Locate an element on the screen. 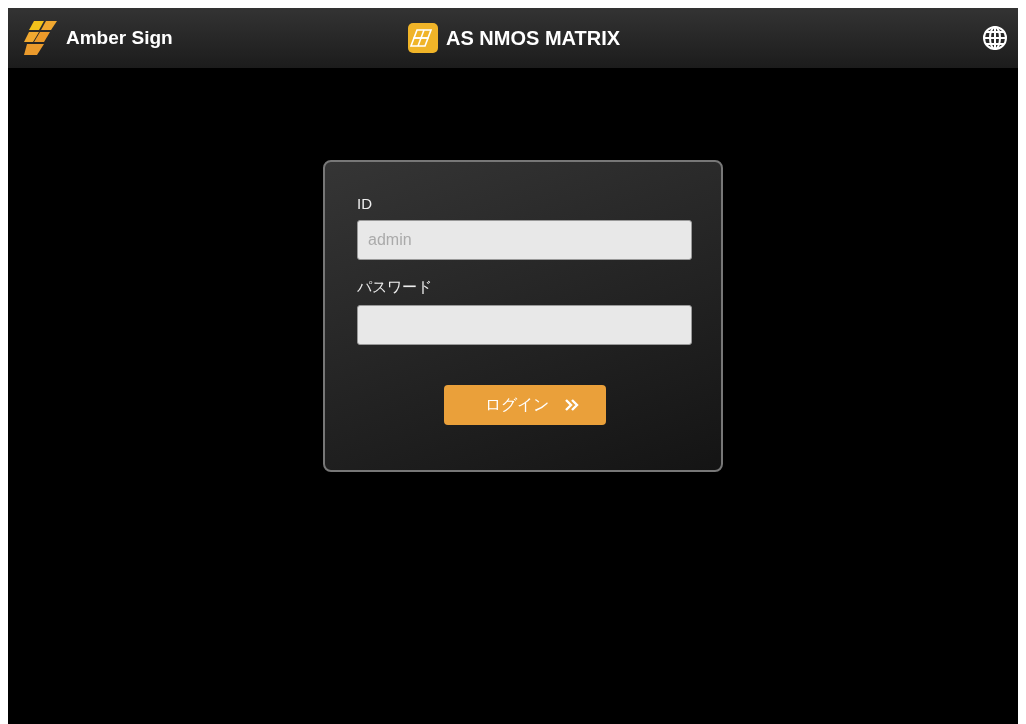 The image size is (1026, 724). app-title: AS NMOS MATRIX is located at coordinates (533, 38).